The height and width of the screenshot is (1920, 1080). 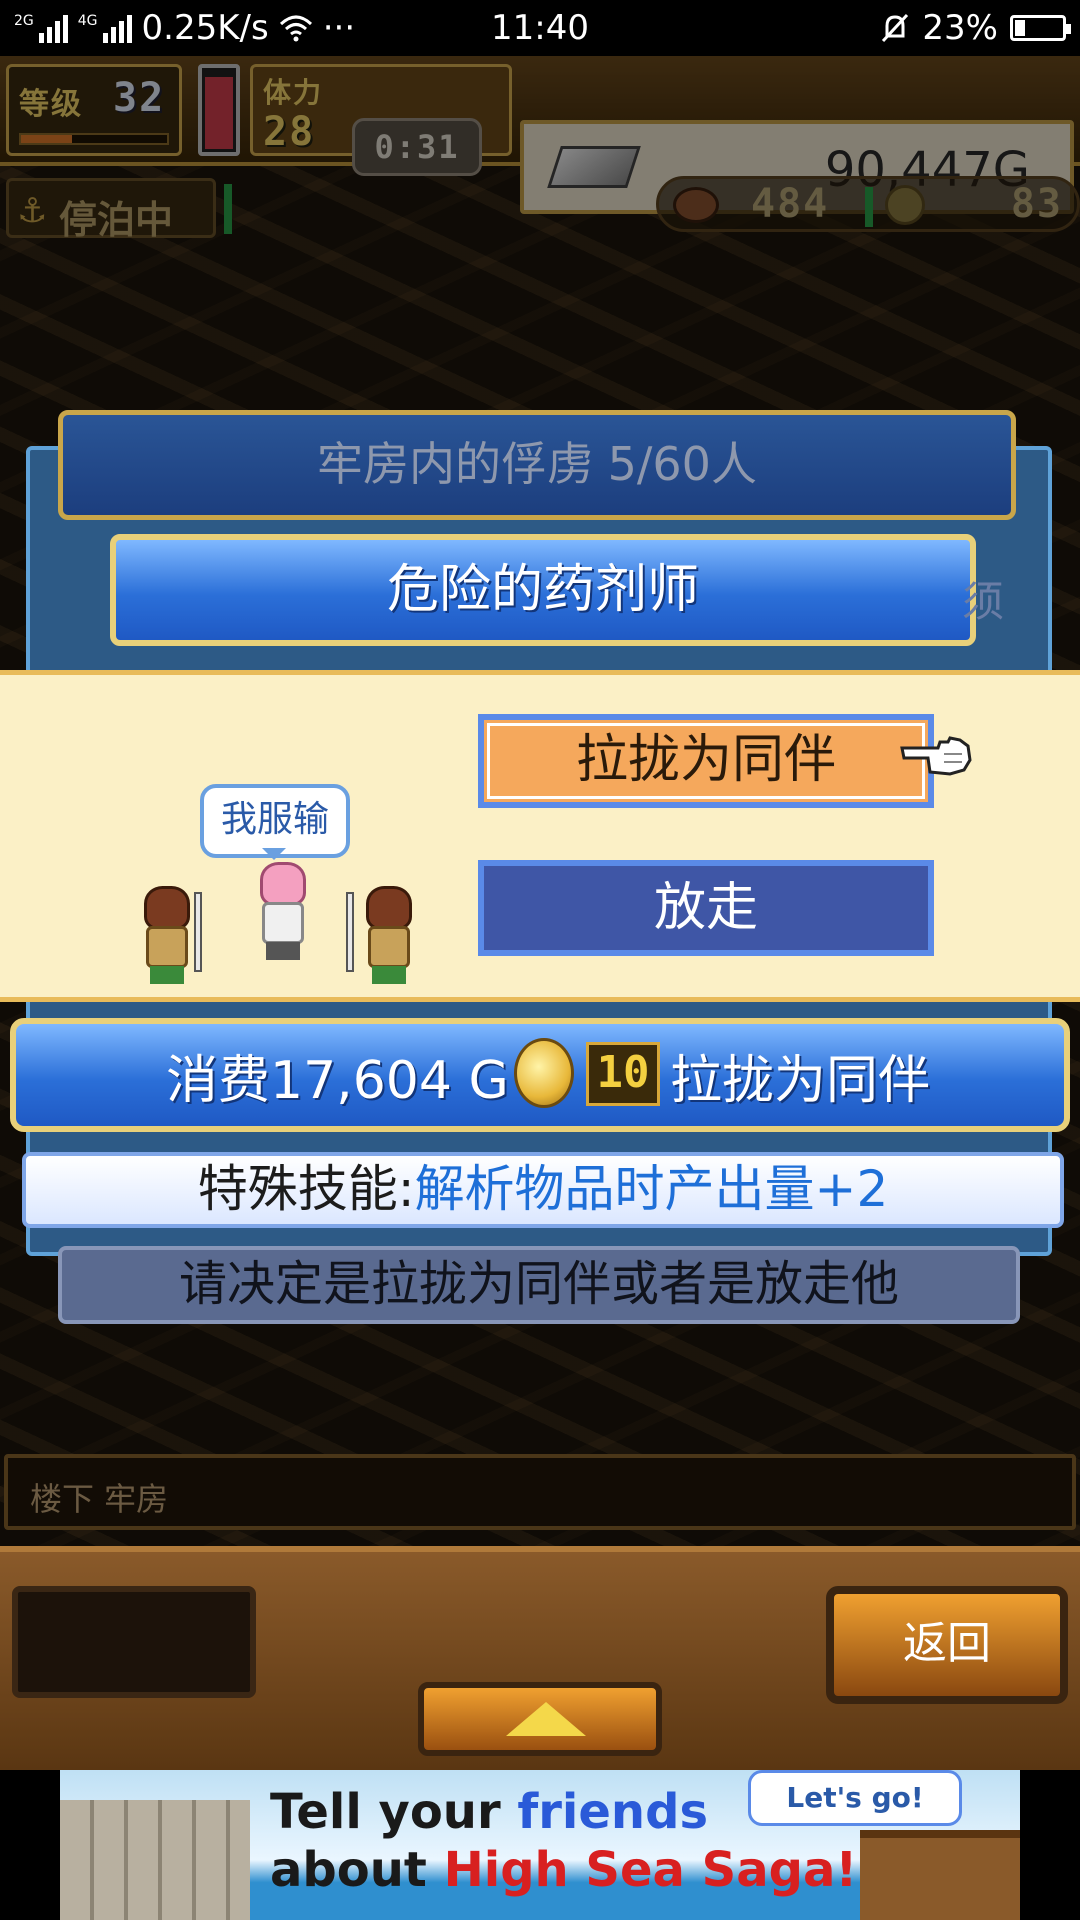 I want to click on bottom-nav: 返回, so click(x=540, y=1658).